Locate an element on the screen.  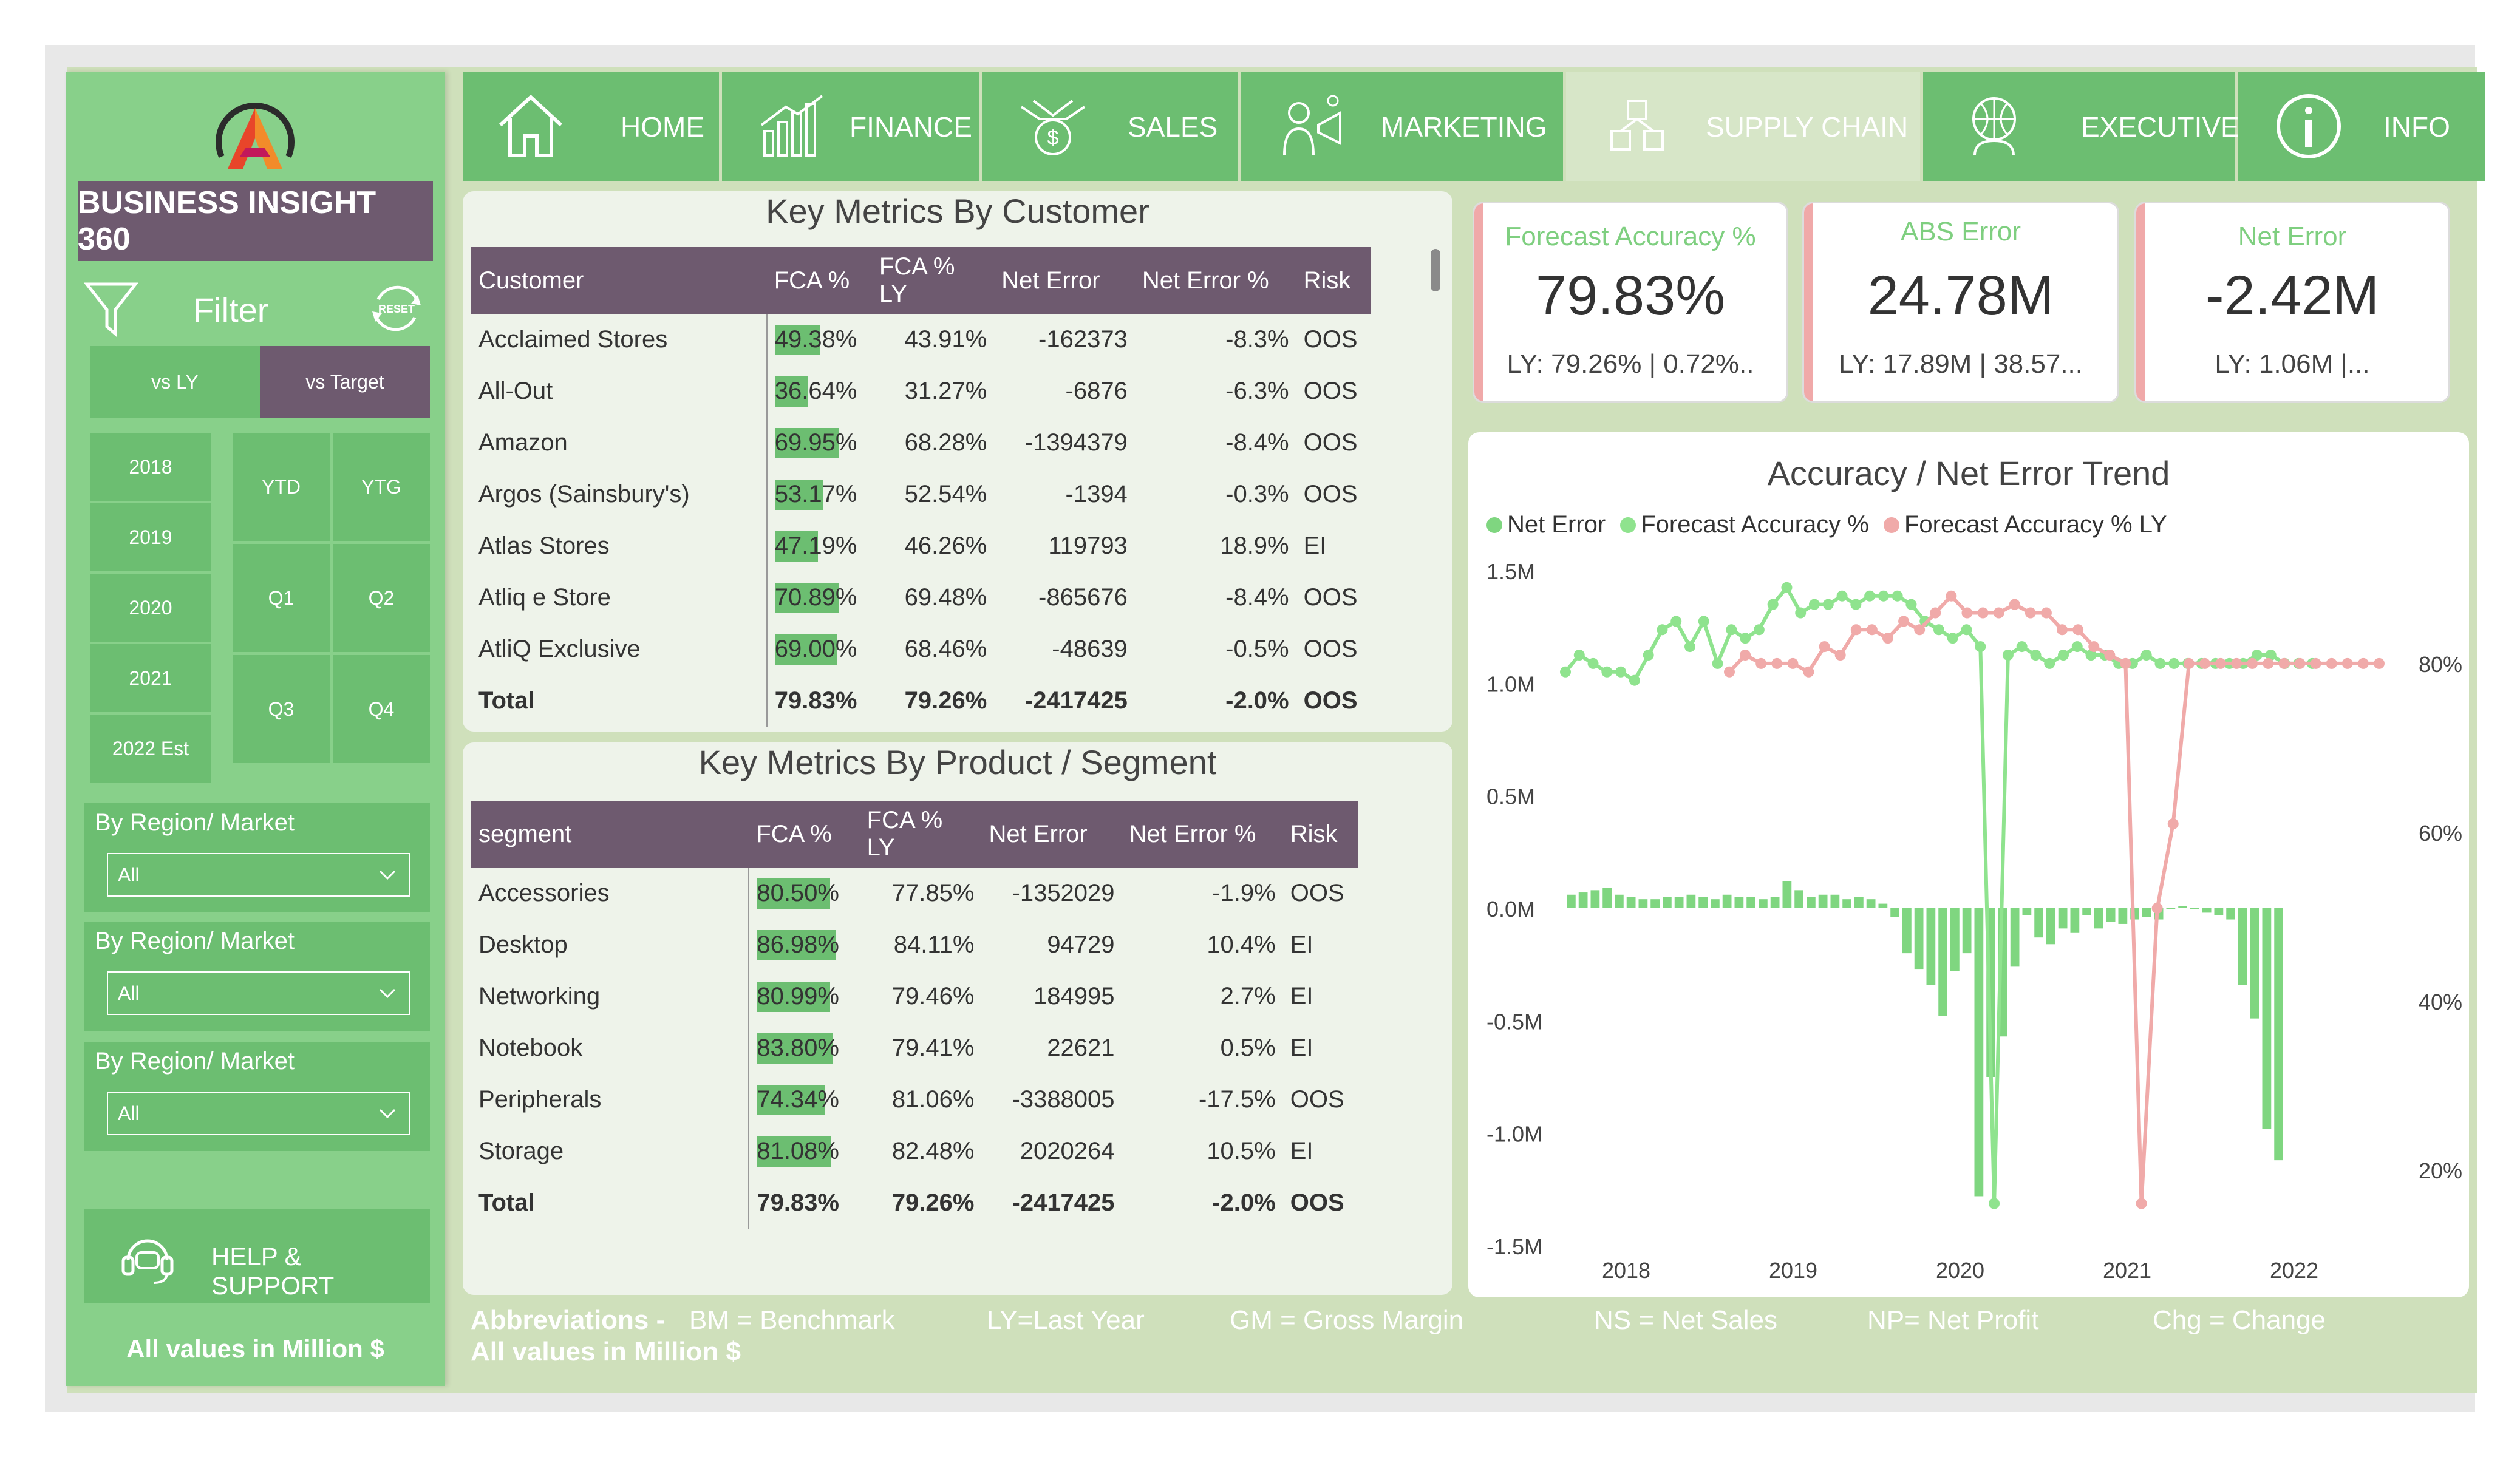
table-row: Atlas Stores 47.19% 46.26% 119793 18.9% EI is located at coordinates (921, 546).